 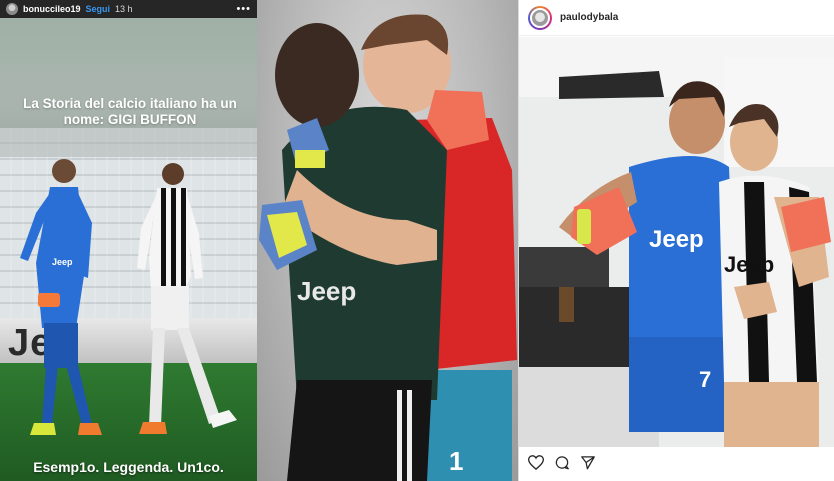 What do you see at coordinates (536, 462) in the screenshot?
I see `heart-icon` at bounding box center [536, 462].